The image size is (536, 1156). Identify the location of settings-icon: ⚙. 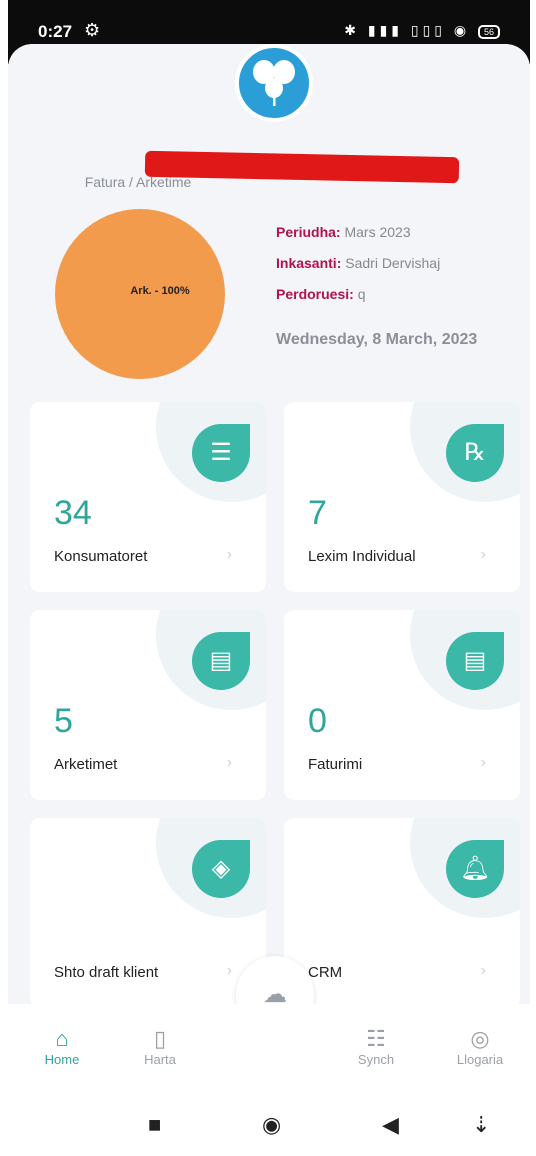
(92, 30).